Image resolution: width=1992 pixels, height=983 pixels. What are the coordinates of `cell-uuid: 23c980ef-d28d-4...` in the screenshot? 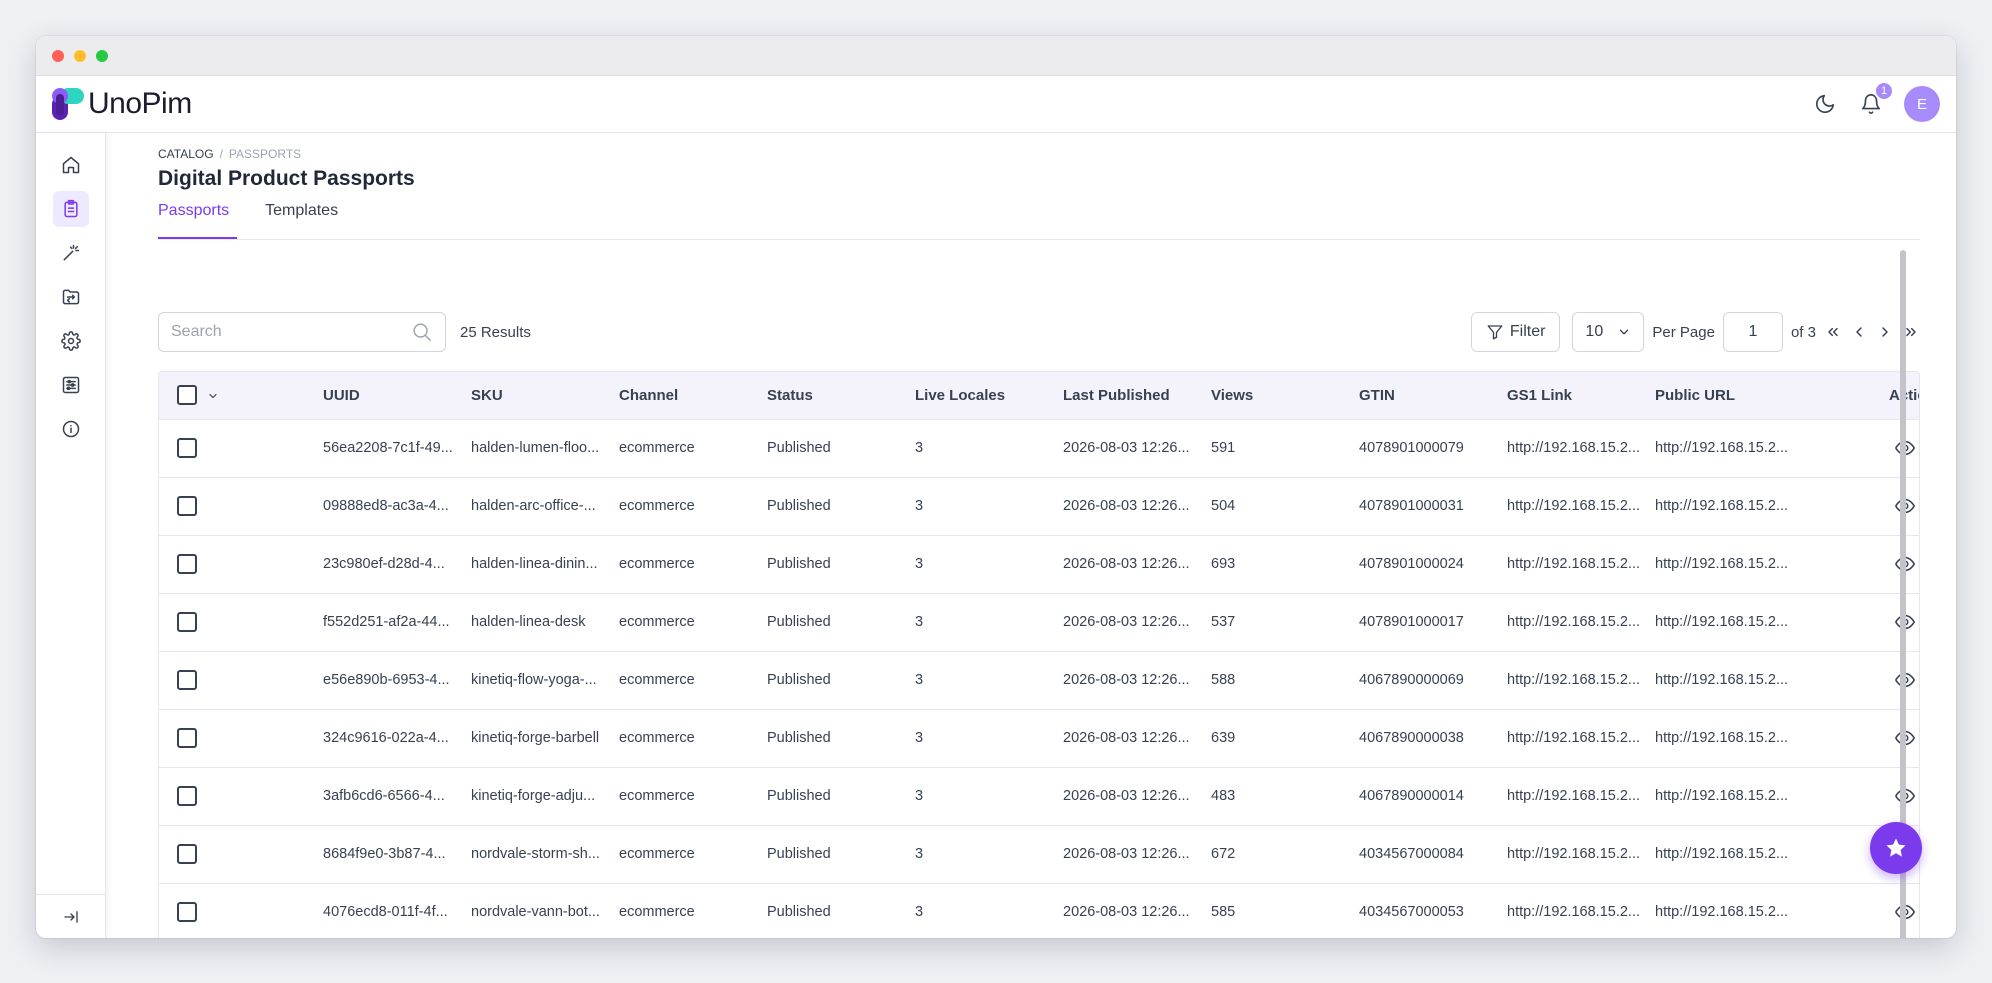 It's located at (384, 564).